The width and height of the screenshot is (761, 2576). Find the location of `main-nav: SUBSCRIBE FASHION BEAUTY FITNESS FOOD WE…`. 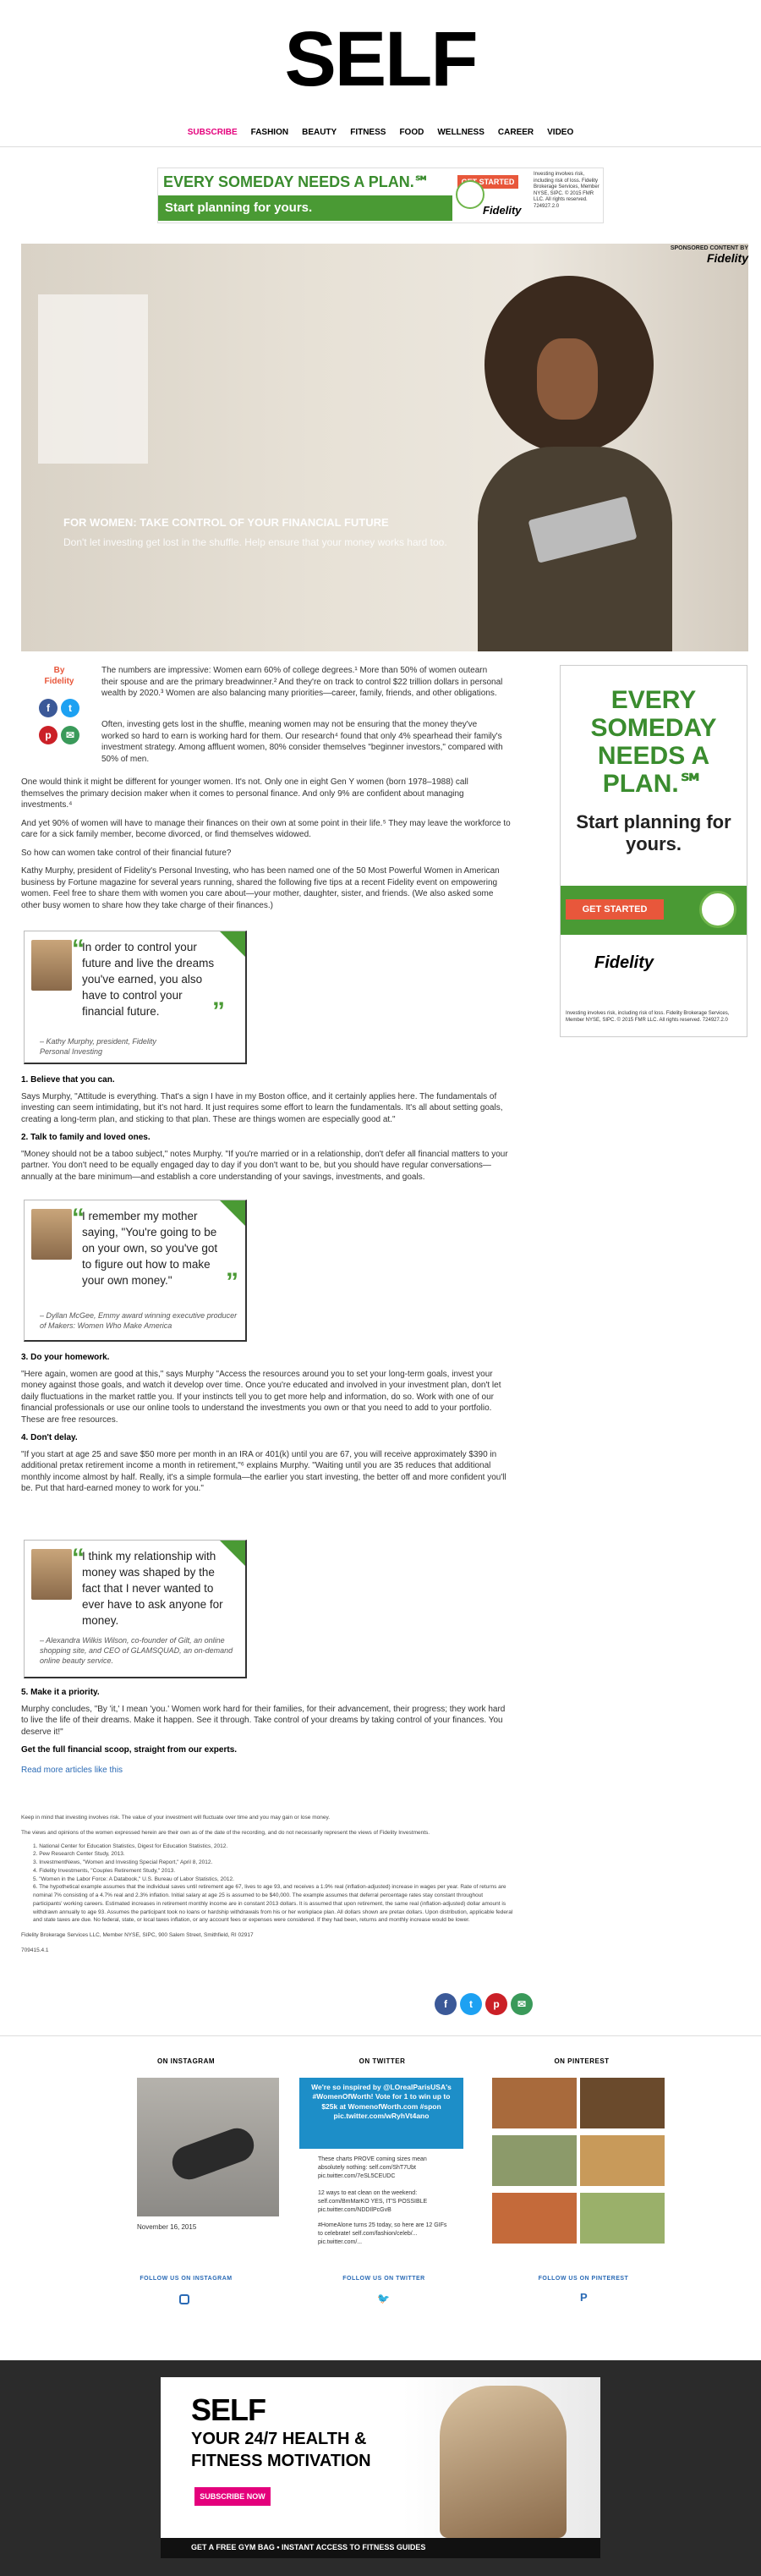

main-nav: SUBSCRIBE FASHION BEAUTY FITNESS FOOD WE… is located at coordinates (380, 132).